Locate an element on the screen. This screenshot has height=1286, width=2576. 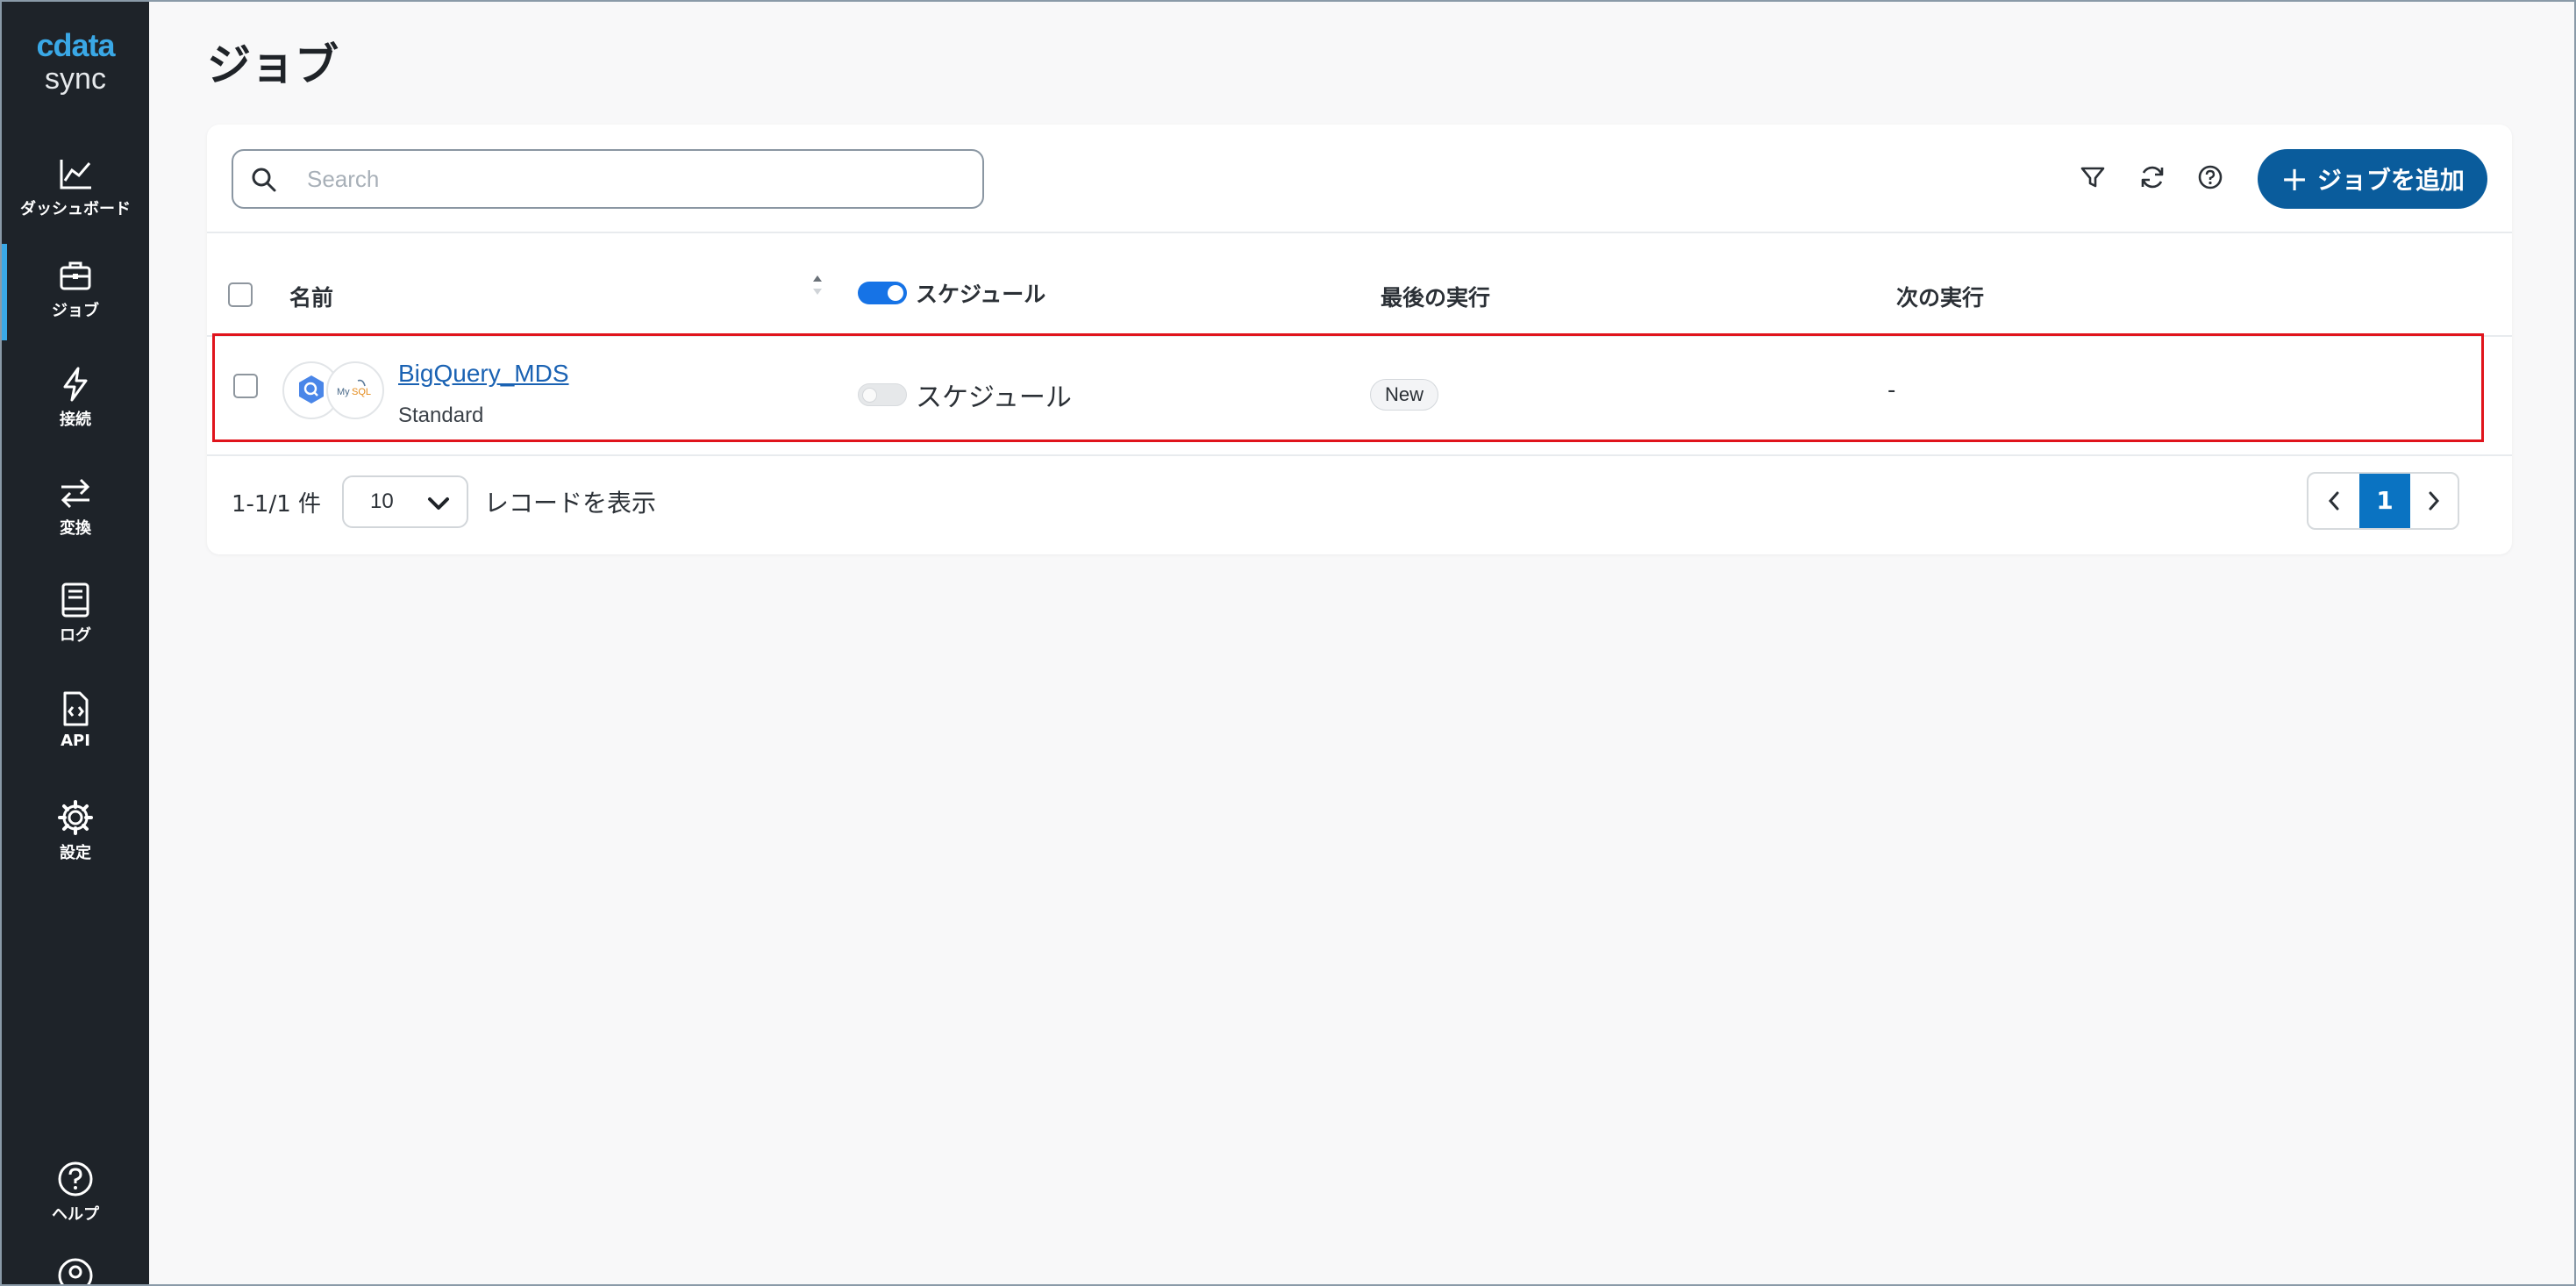
logo-sync-text: sync is located at coordinates (75, 79).